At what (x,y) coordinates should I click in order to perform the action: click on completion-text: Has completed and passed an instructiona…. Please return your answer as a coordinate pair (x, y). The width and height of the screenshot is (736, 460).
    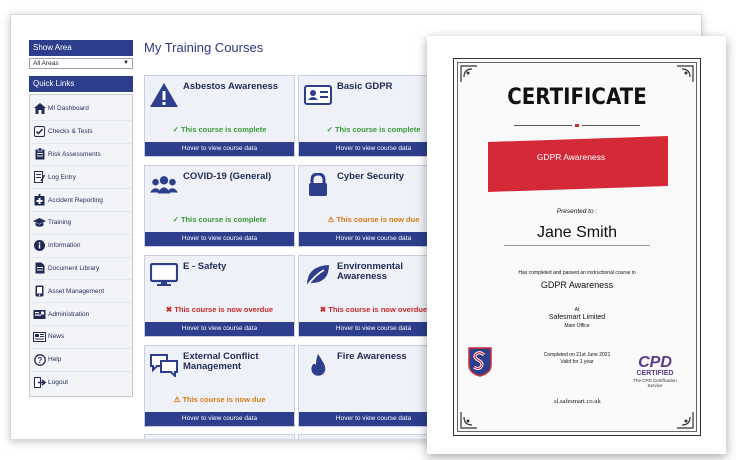
    Looking at the image, I should click on (577, 273).